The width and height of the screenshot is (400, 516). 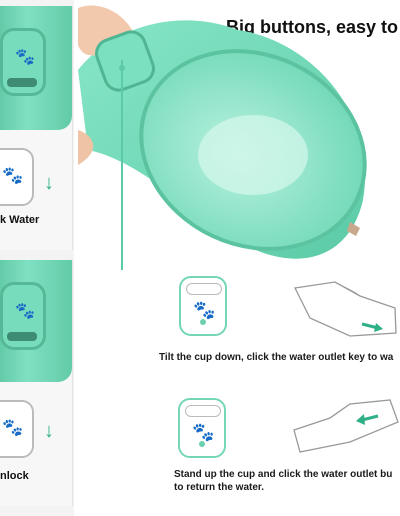 I want to click on button-diagram-step1: 🐾, so click(x=203, y=306).